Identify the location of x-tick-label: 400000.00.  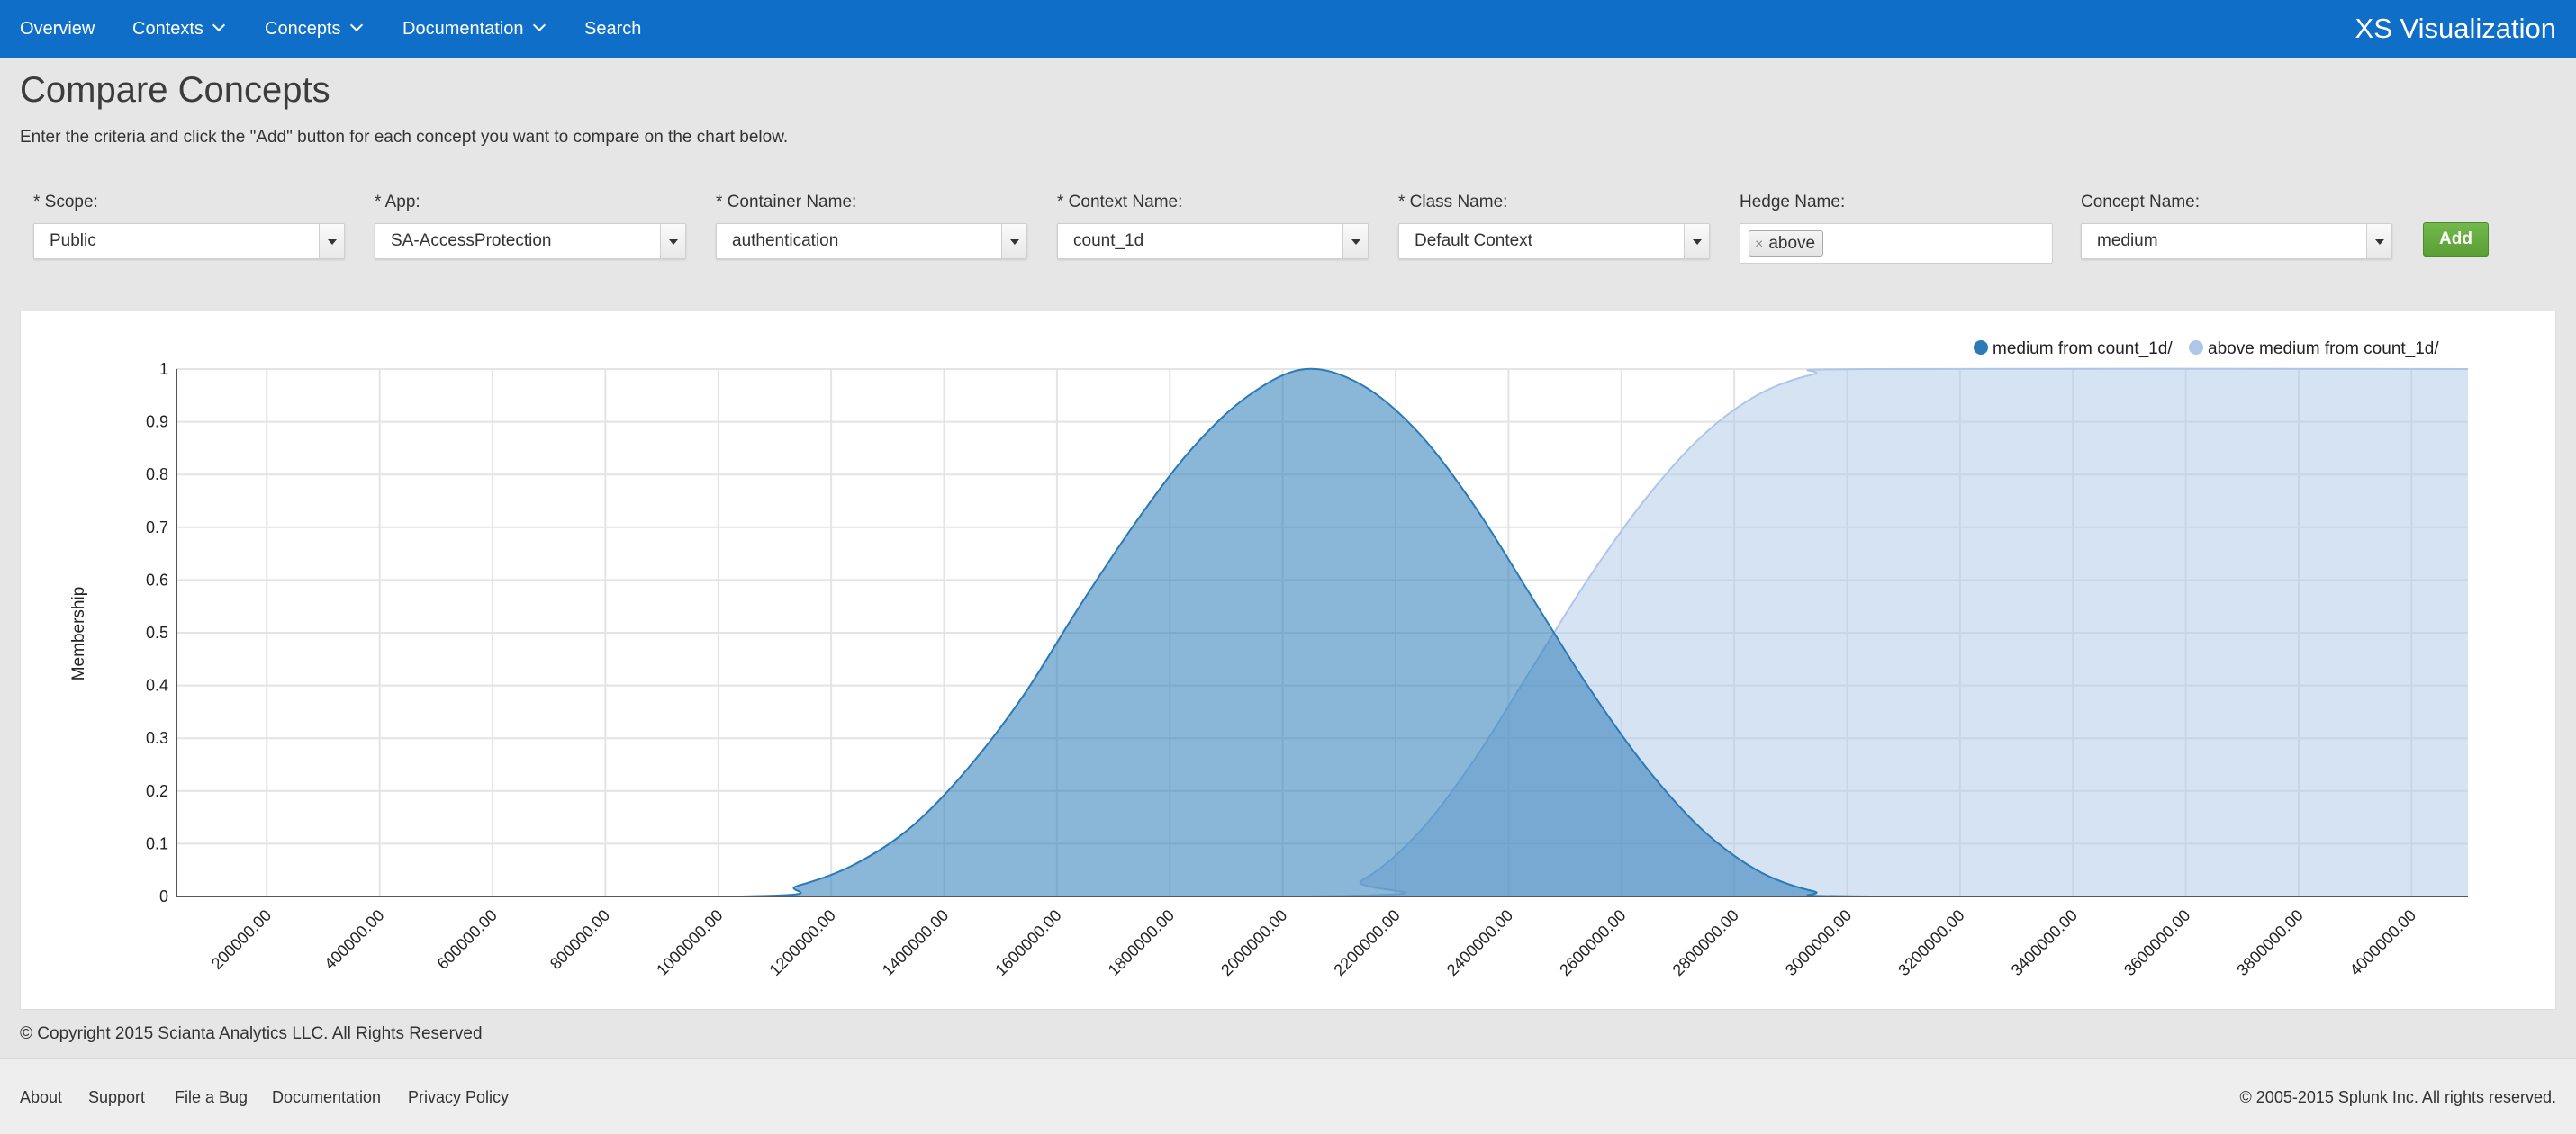
(354, 939).